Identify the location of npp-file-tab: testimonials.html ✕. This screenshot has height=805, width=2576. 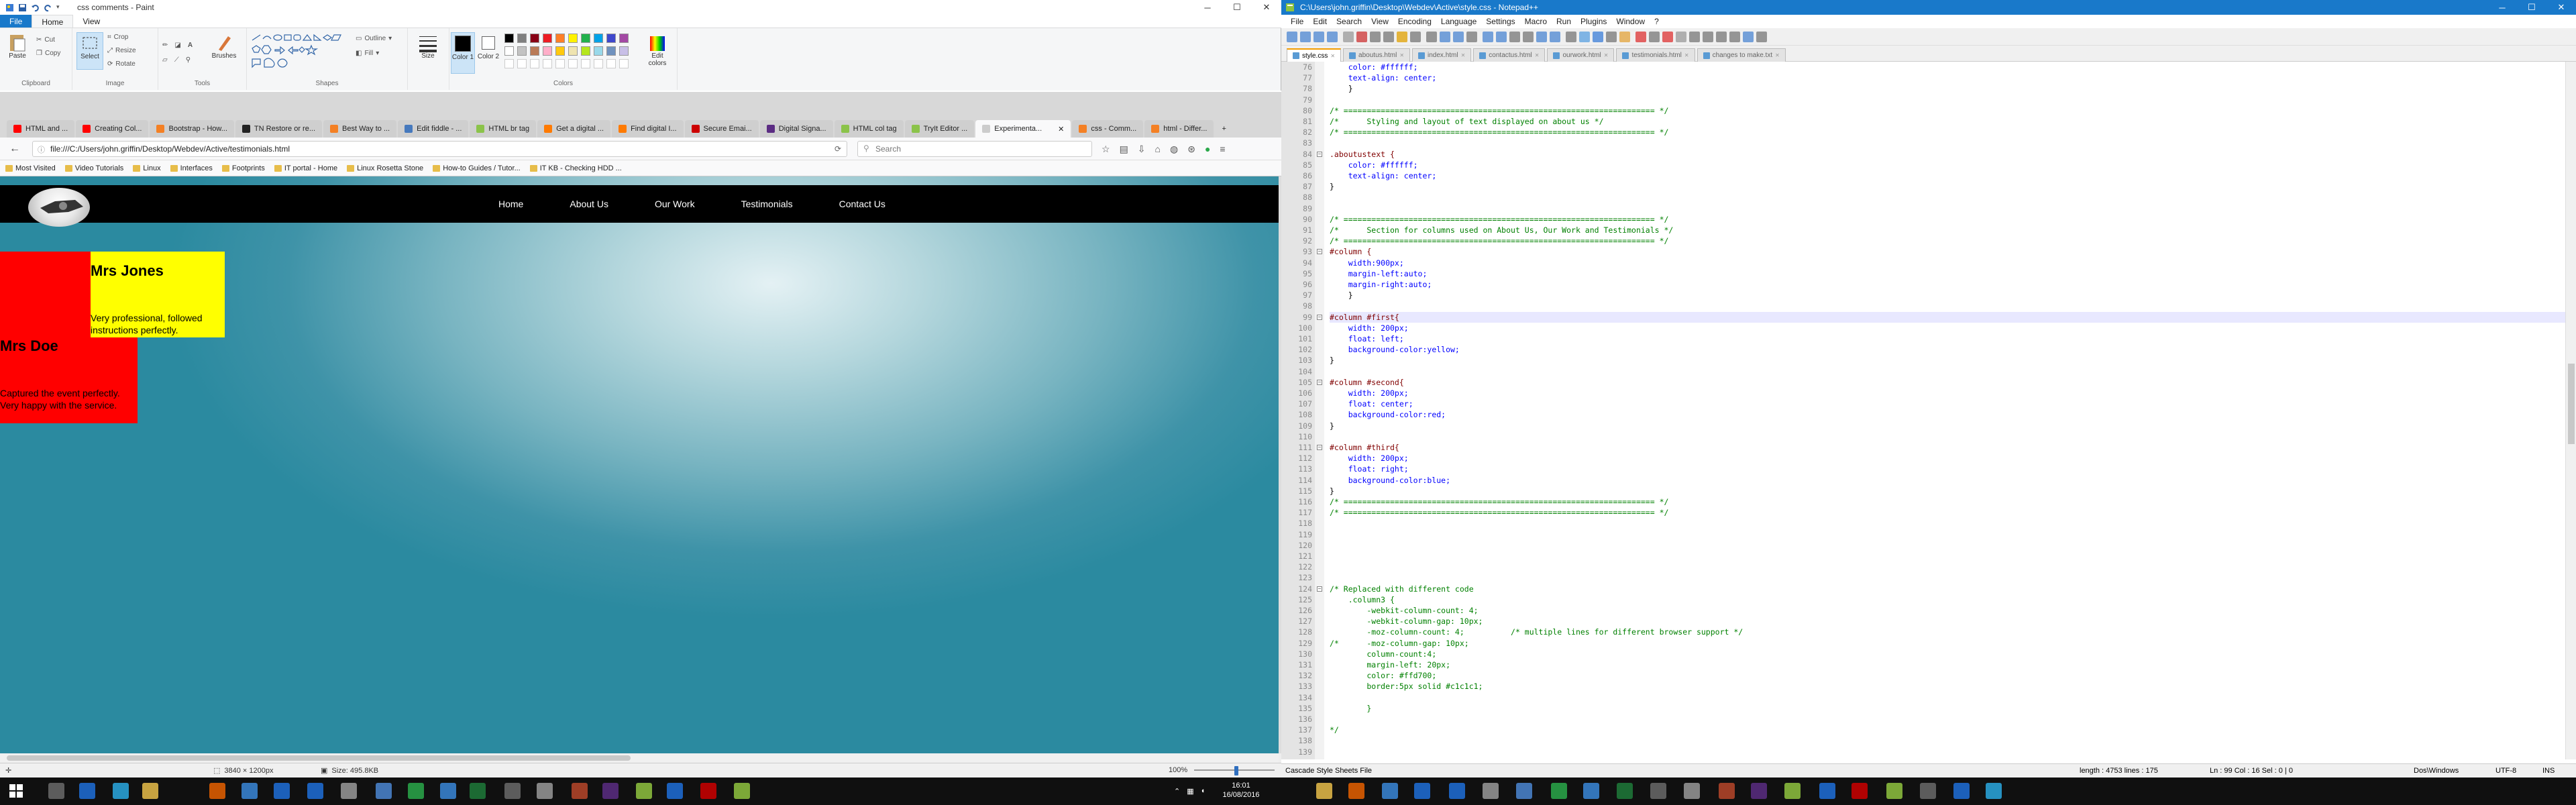
(1655, 55).